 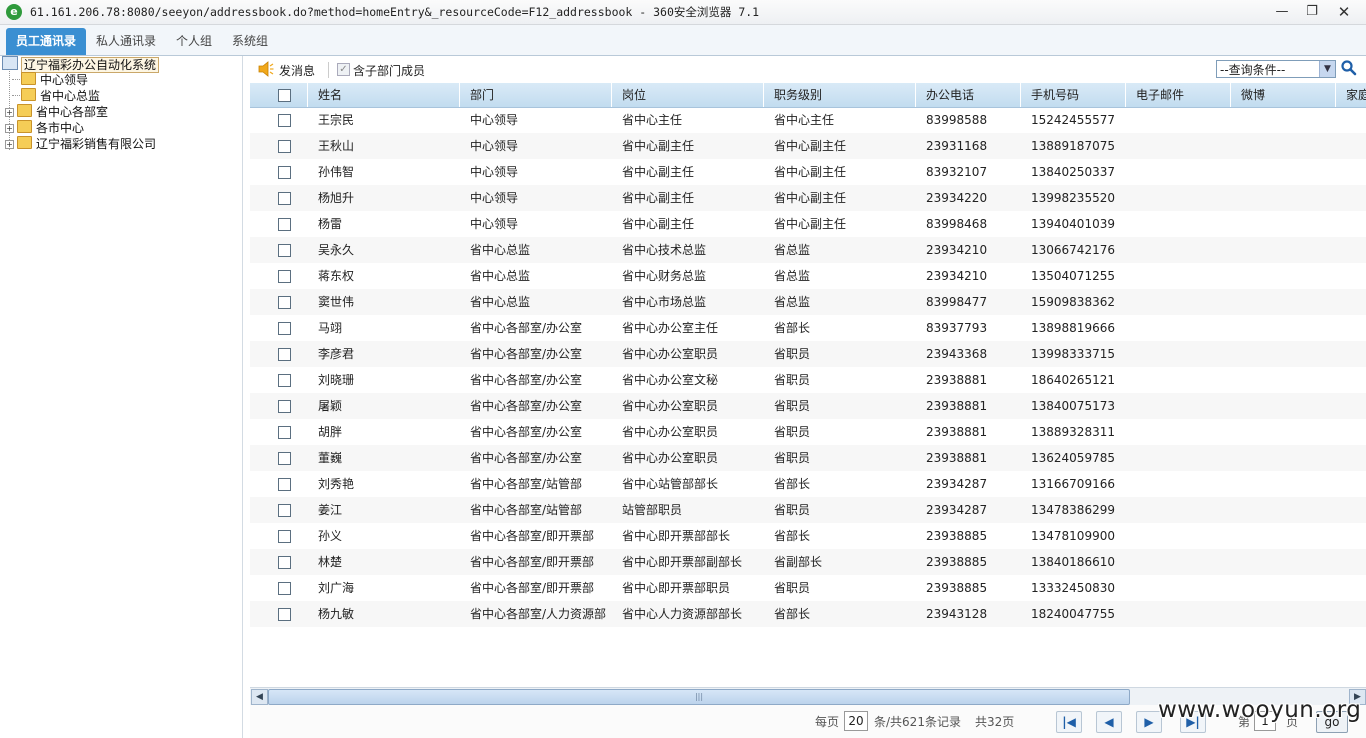 I want to click on table-row: 杨旭升 中心领导 省中心副主任 省中心副主任 23934220 13998235520, so click(x=808, y=198).